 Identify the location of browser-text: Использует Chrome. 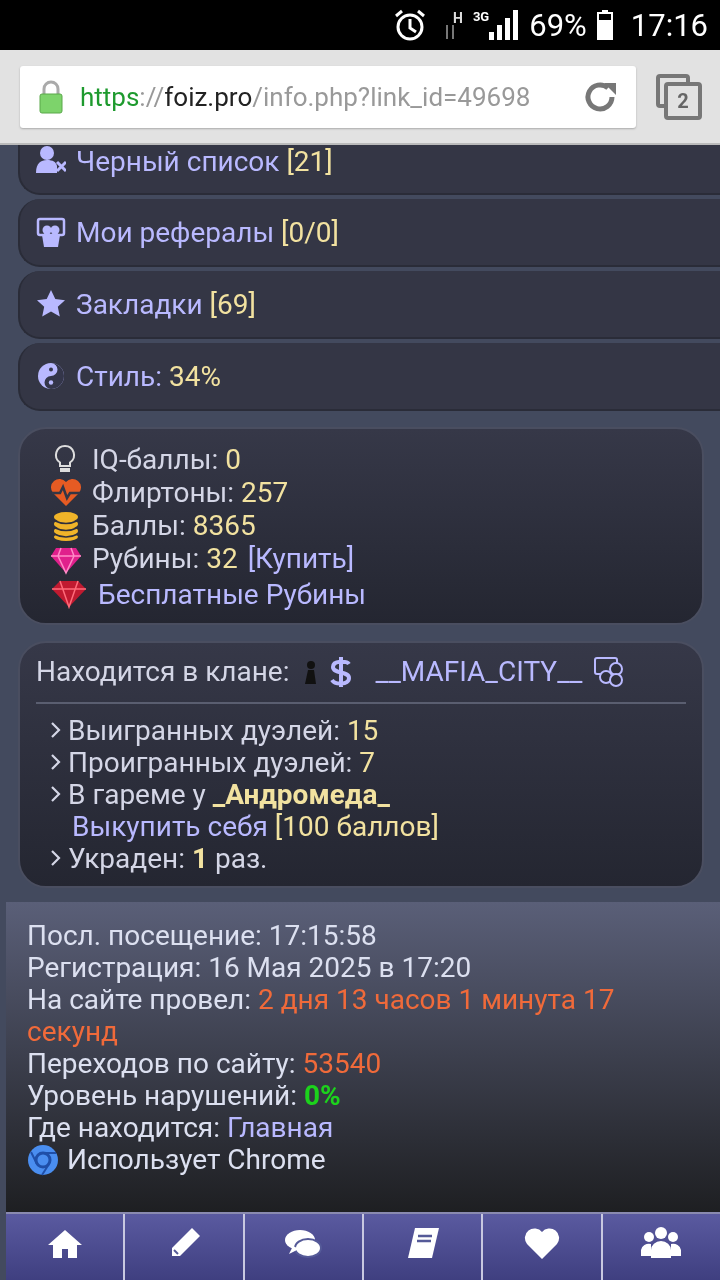
(196, 1160).